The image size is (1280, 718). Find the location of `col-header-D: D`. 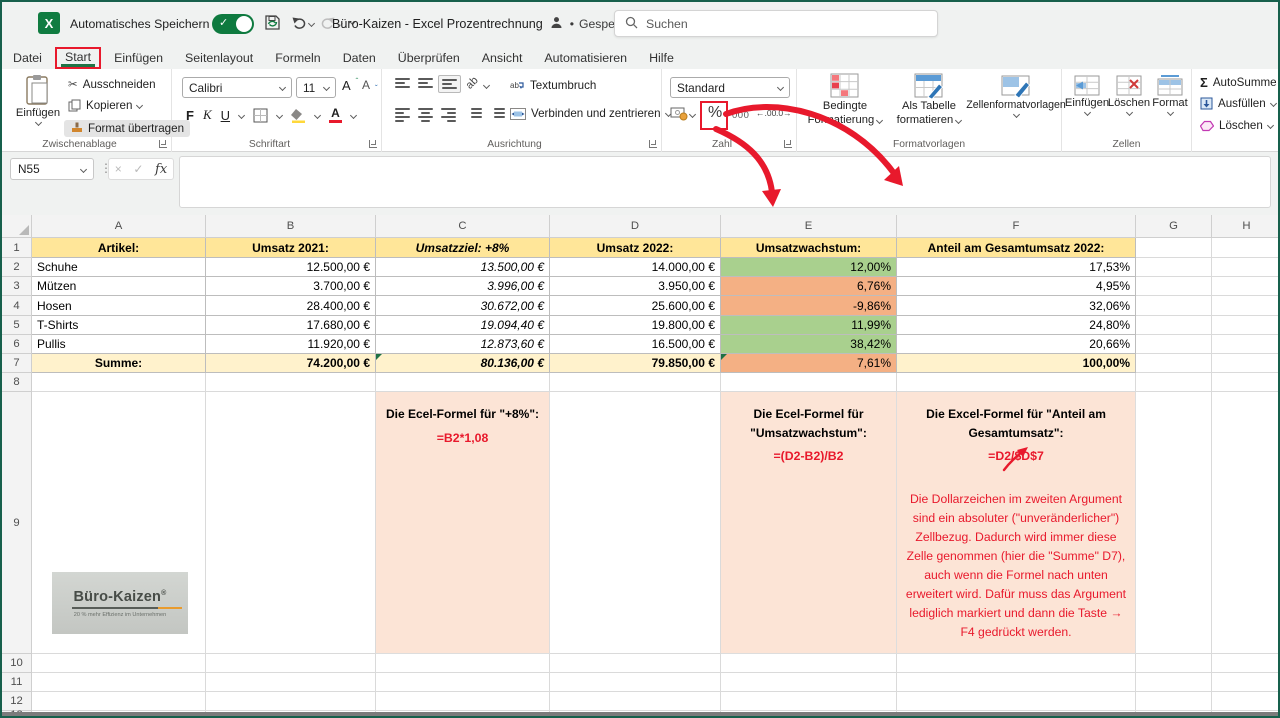

col-header-D: D is located at coordinates (635, 226).